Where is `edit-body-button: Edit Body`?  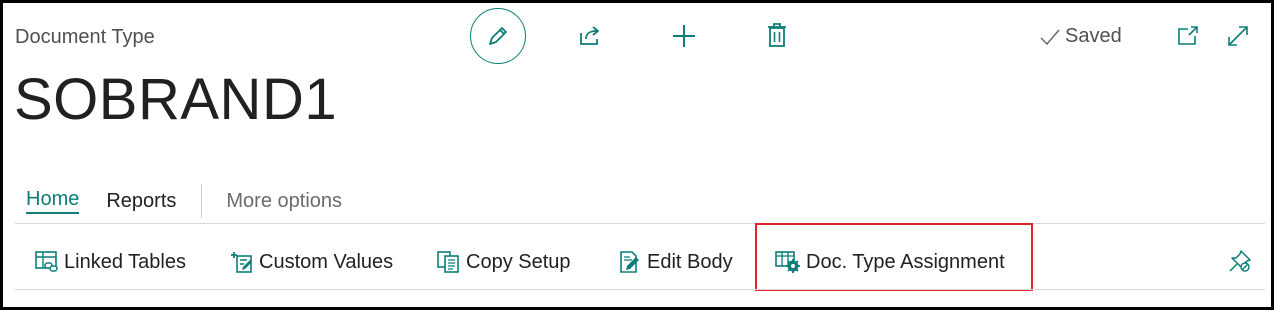 edit-body-button: Edit Body is located at coordinates (675, 262).